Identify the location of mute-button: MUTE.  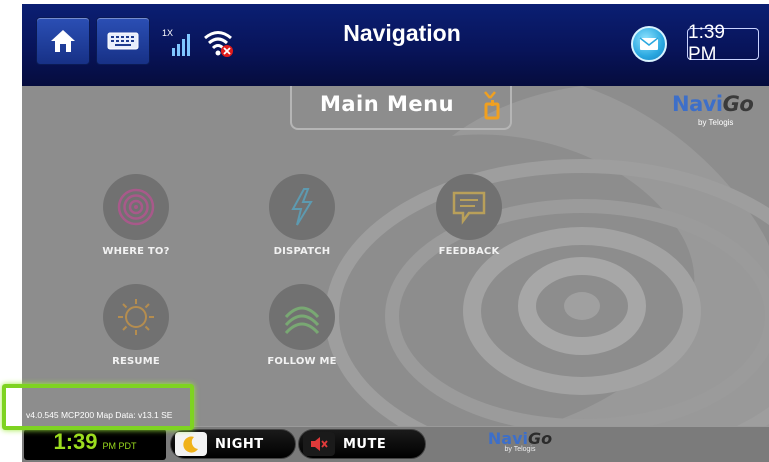
(362, 444).